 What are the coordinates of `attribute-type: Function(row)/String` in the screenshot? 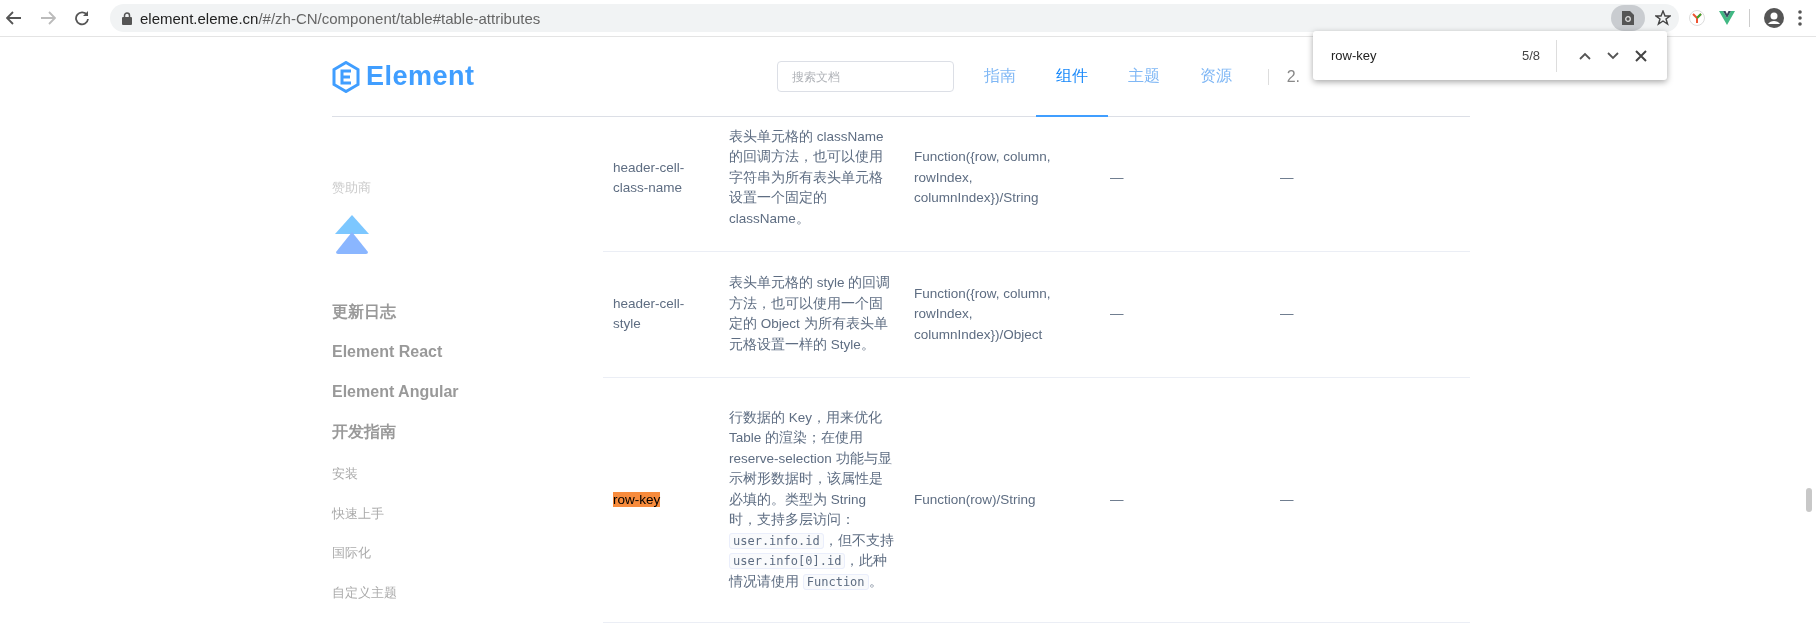 It's located at (975, 499).